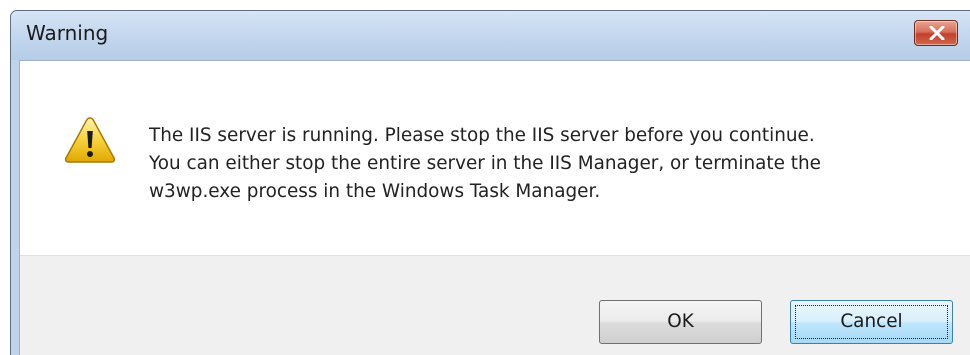  I want to click on cancel-button-label: Cancel, so click(871, 321).